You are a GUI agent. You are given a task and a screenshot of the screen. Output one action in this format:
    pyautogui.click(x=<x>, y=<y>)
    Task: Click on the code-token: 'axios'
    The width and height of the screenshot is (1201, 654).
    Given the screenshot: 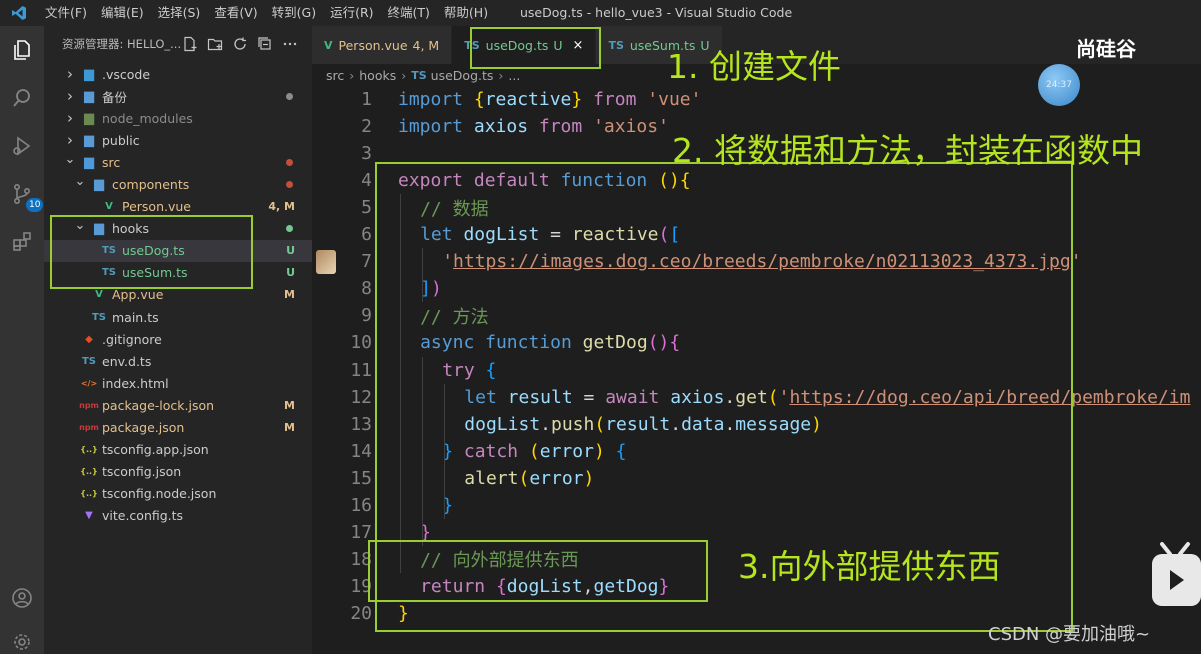 What is the action you would take?
    pyautogui.click(x=631, y=127)
    